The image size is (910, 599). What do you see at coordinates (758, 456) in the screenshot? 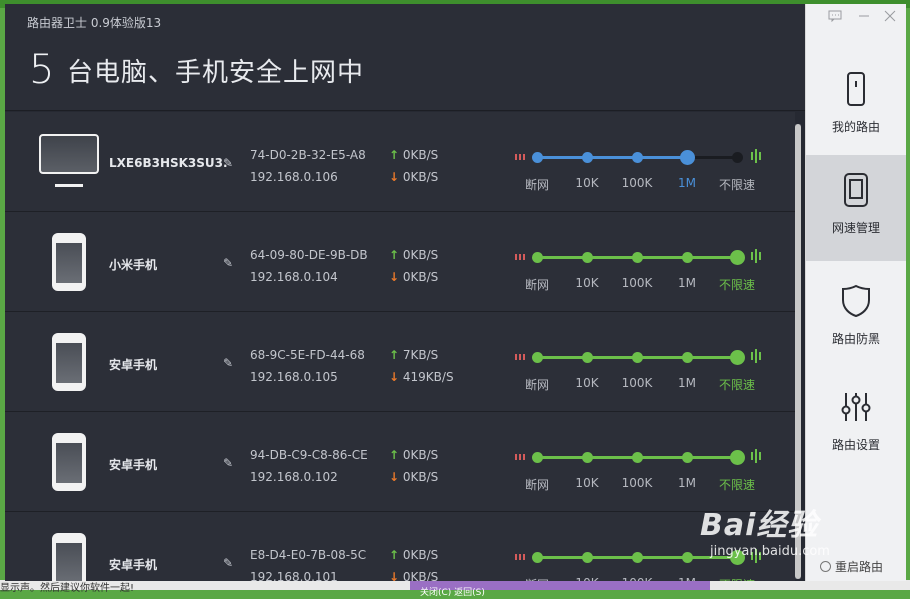
I see `full-speed-icon` at bounding box center [758, 456].